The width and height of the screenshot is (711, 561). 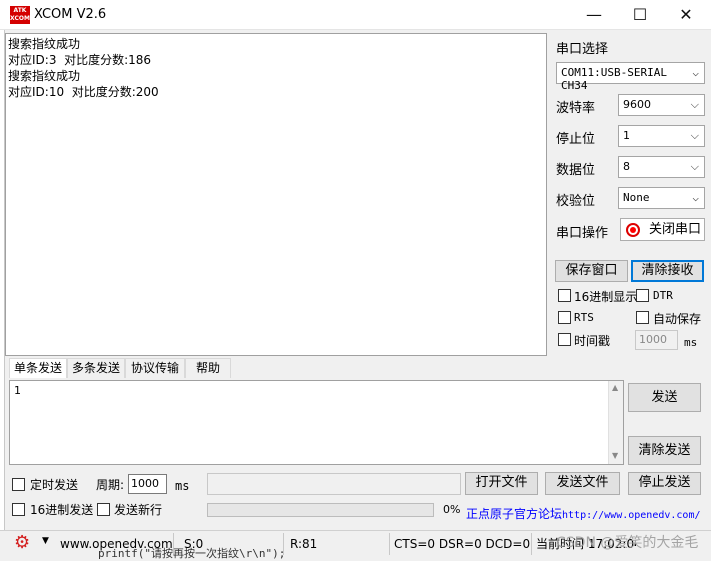 I want to click on stop-bits-label: 停止位, so click(x=576, y=139).